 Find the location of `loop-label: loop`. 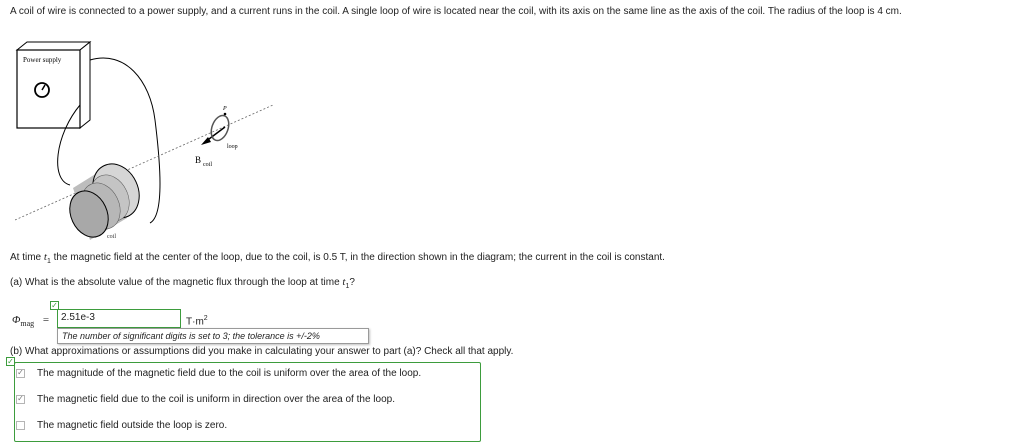

loop-label: loop is located at coordinates (232, 147).